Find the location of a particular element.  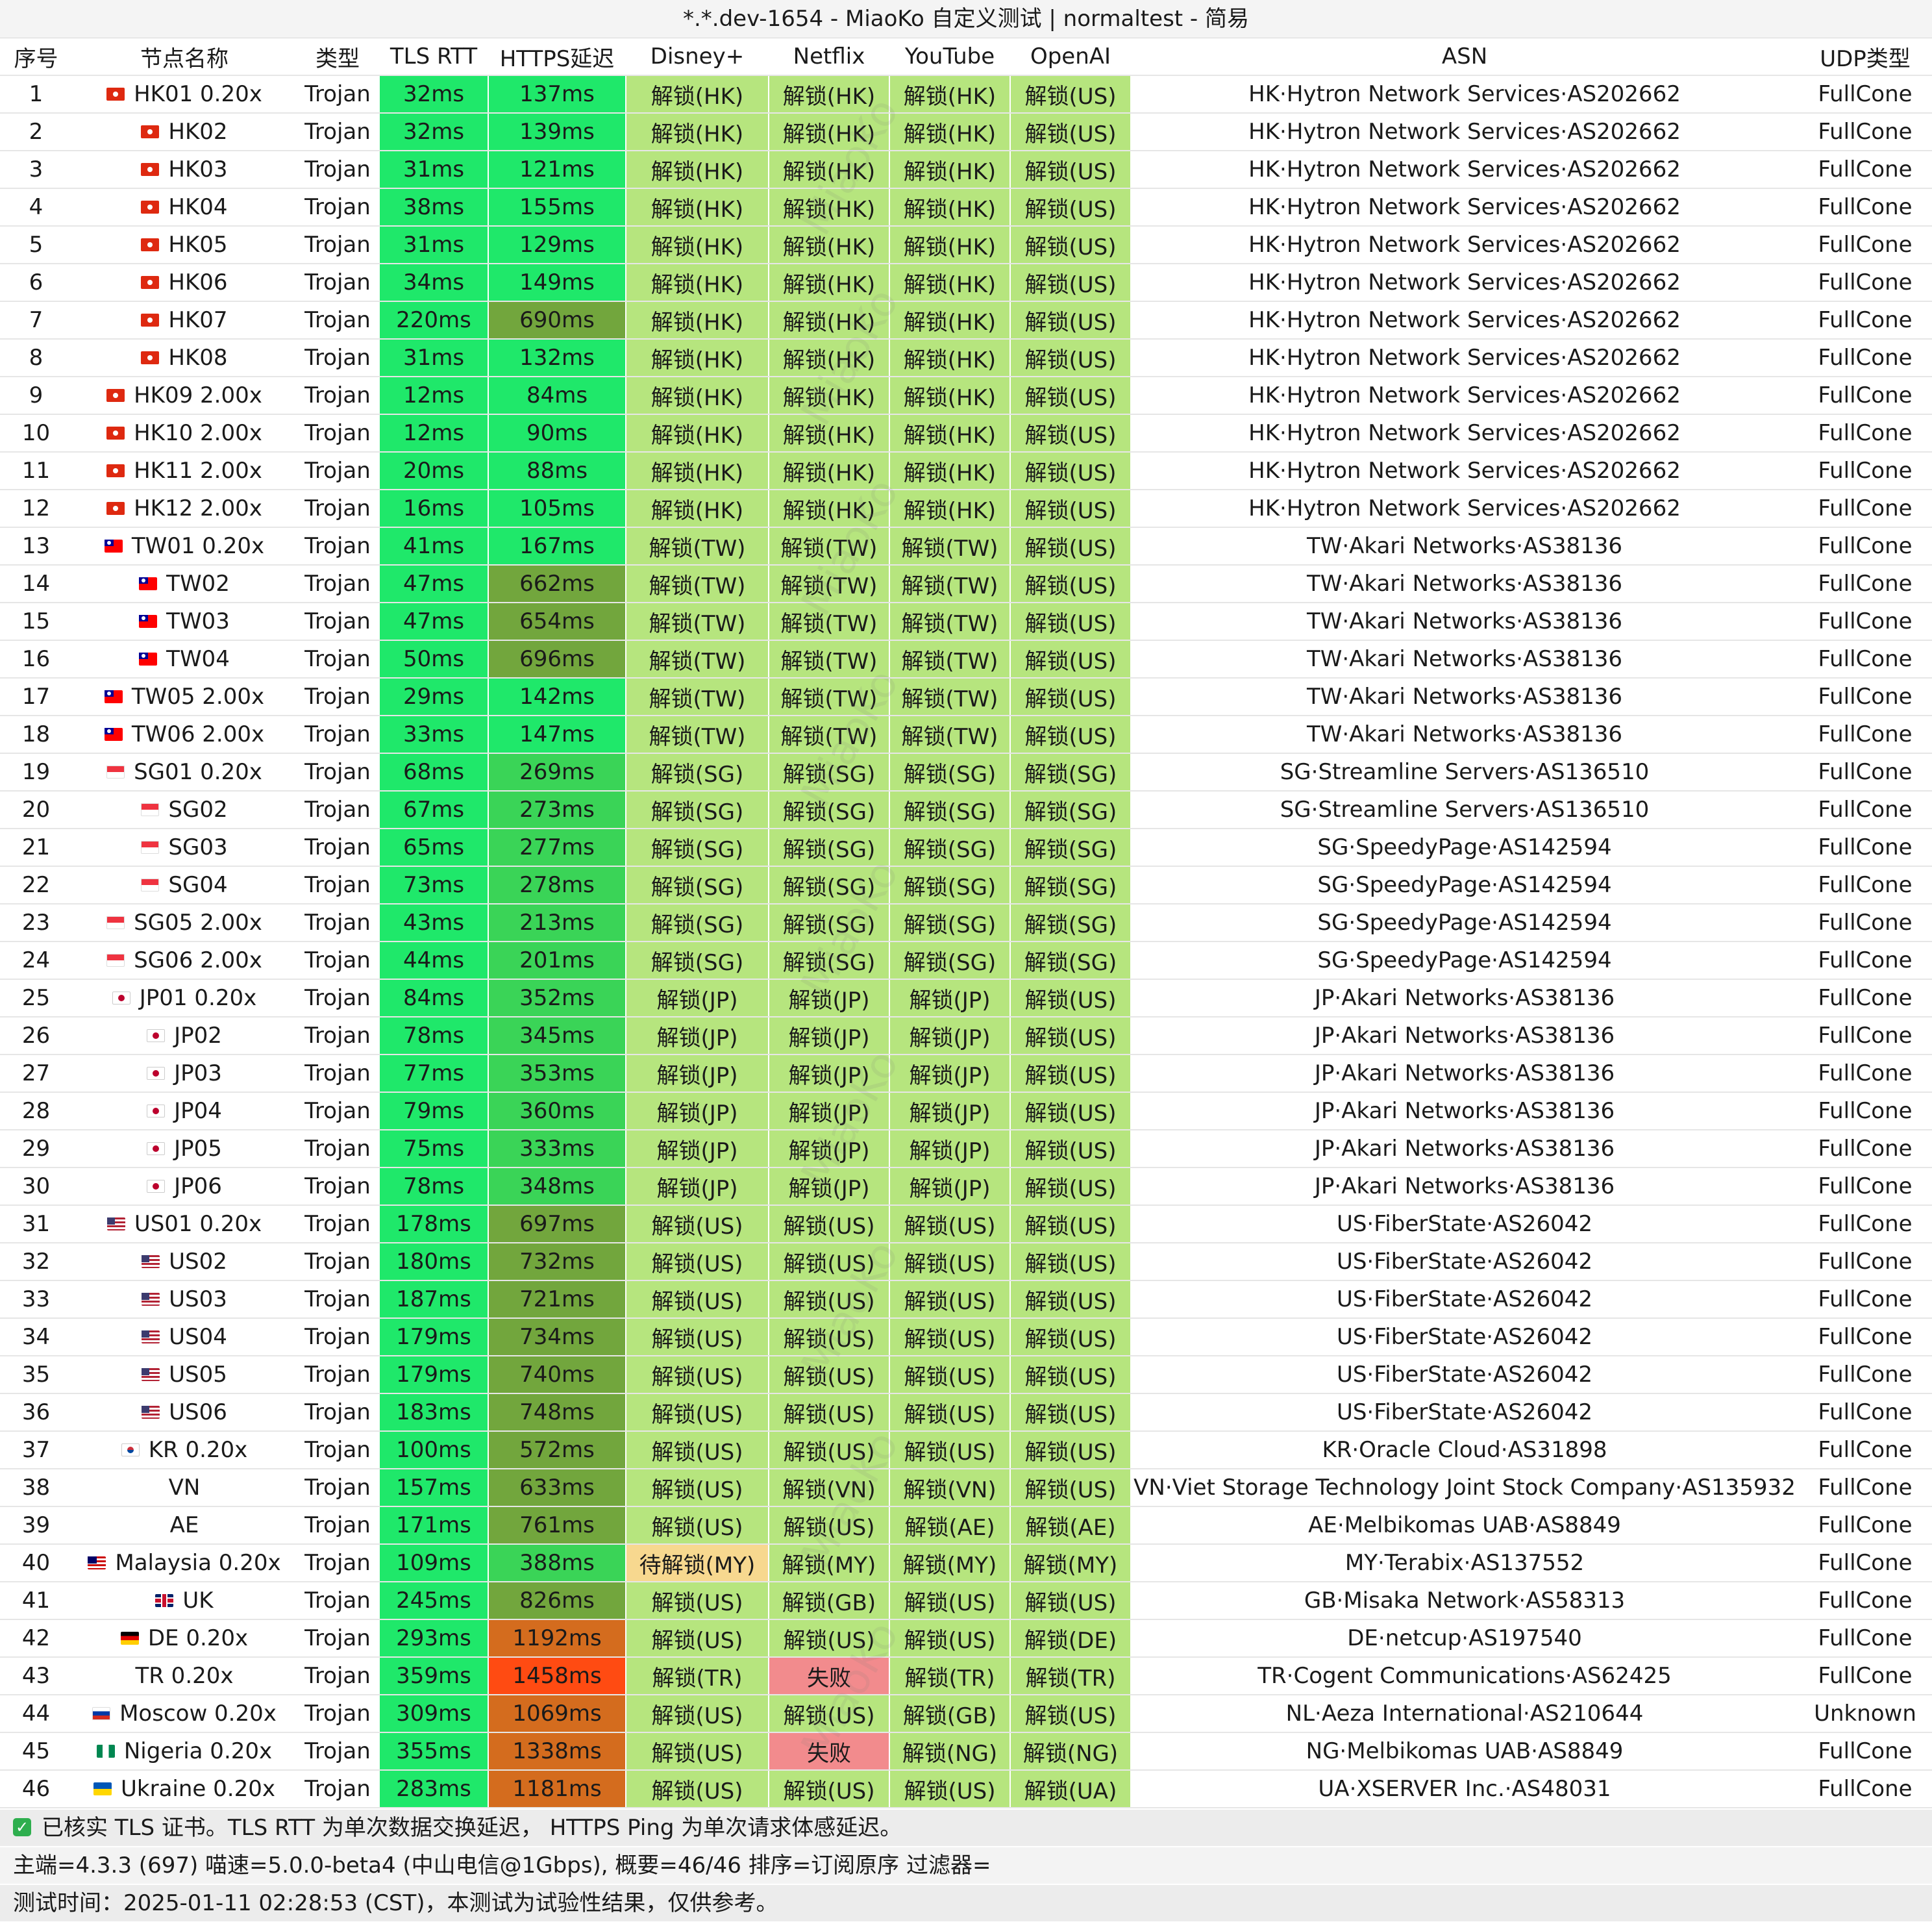

node-name: JP03 is located at coordinates (198, 1073).